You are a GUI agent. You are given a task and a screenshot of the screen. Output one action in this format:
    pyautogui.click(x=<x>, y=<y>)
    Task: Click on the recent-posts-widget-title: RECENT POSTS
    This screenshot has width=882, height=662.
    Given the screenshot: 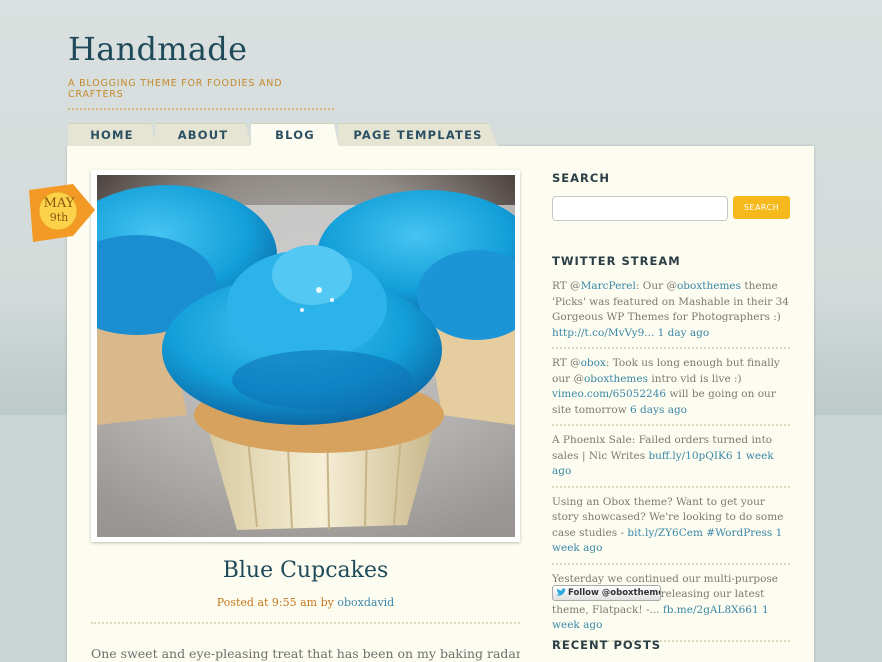 What is the action you would take?
    pyautogui.click(x=607, y=645)
    